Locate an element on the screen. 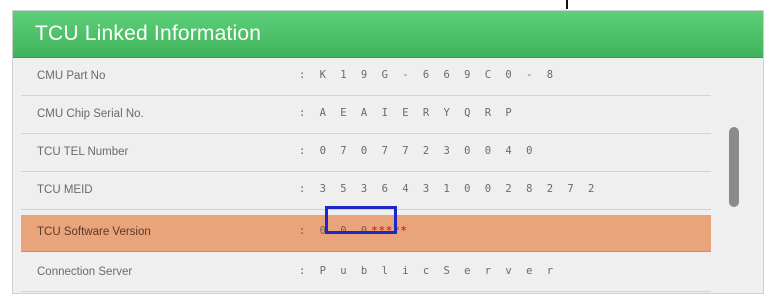 The image size is (774, 300). scrollbar-thumb is located at coordinates (734, 167).